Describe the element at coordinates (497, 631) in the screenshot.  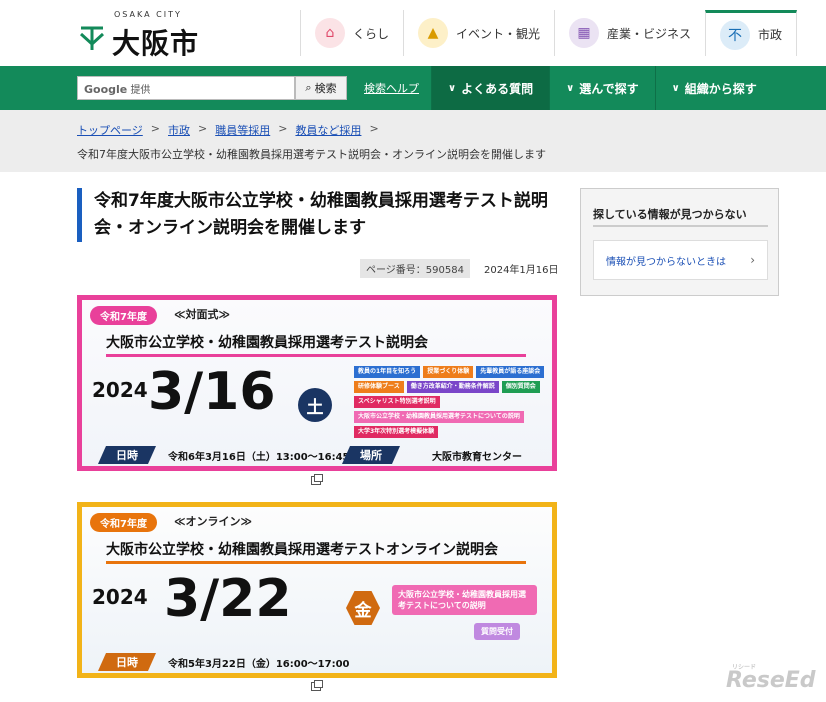
I see `qa-box: 質問受付` at that location.